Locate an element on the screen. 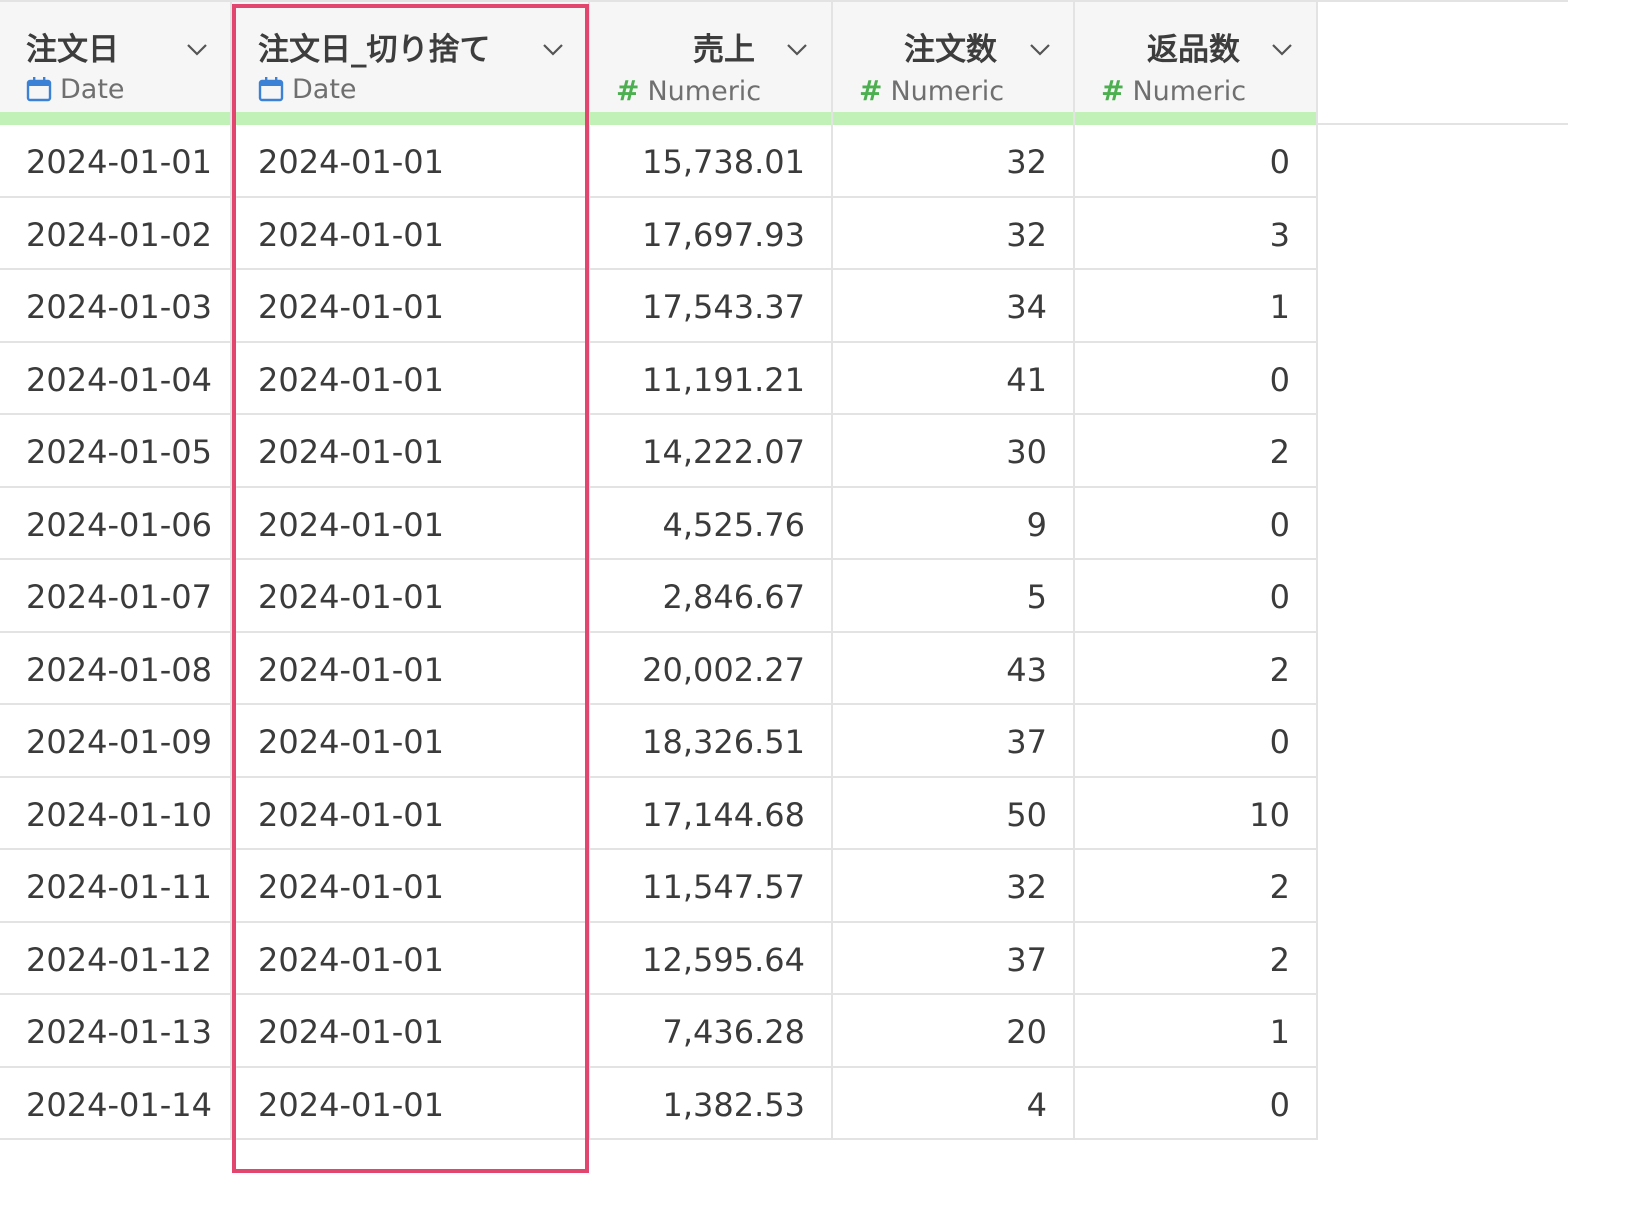 The width and height of the screenshot is (1632, 1224). table-cell: 2024-01-10 is located at coordinates (115, 814).